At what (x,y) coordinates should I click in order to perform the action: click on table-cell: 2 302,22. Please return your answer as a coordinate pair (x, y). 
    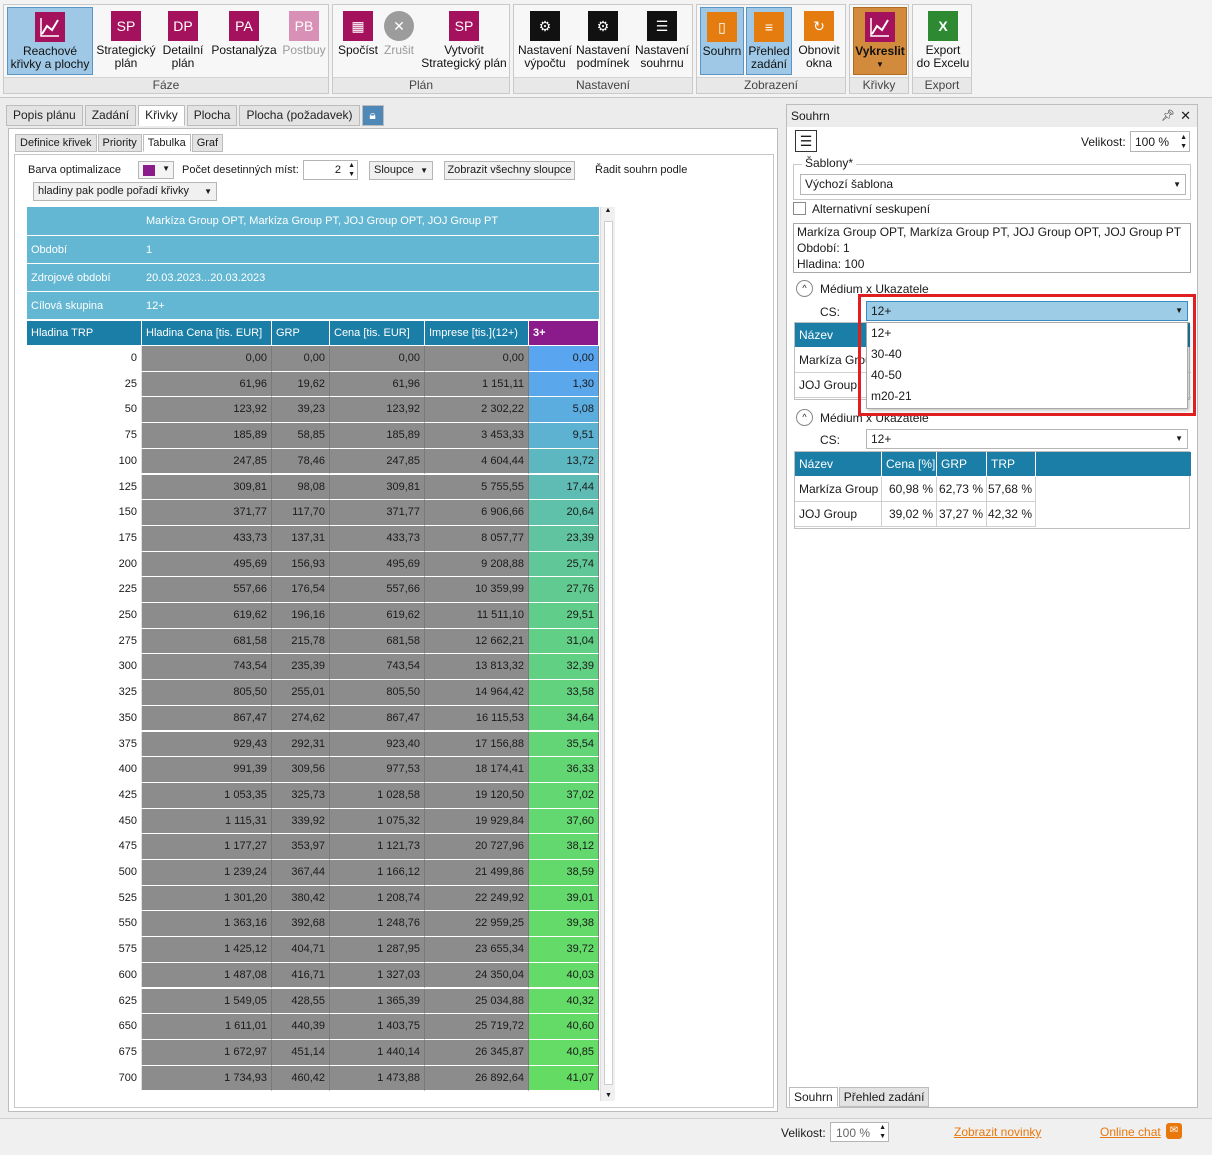
    Looking at the image, I should click on (477, 410).